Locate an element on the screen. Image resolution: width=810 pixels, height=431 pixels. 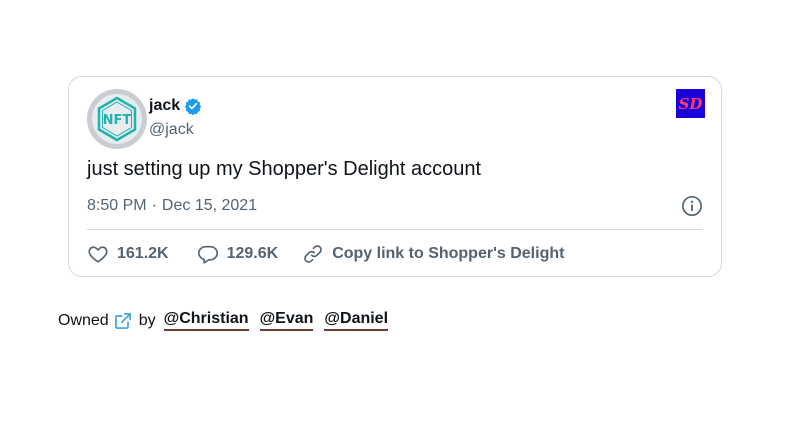
copy-link-label: Copy link to Shopper's Delight is located at coordinates (448, 253).